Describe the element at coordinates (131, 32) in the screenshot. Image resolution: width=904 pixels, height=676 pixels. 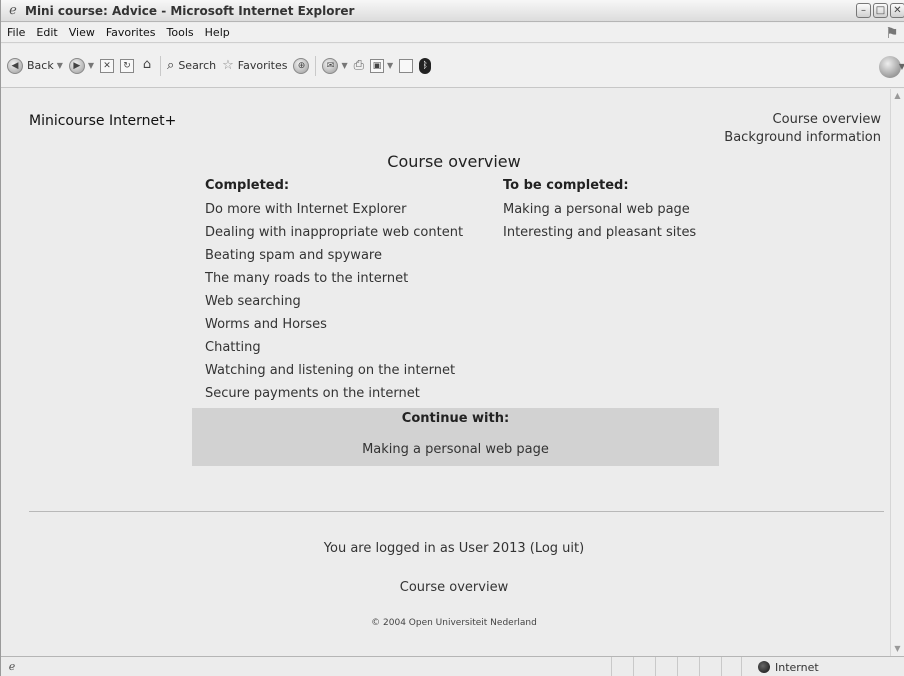
I see `menu-favorites: Favorites` at that location.